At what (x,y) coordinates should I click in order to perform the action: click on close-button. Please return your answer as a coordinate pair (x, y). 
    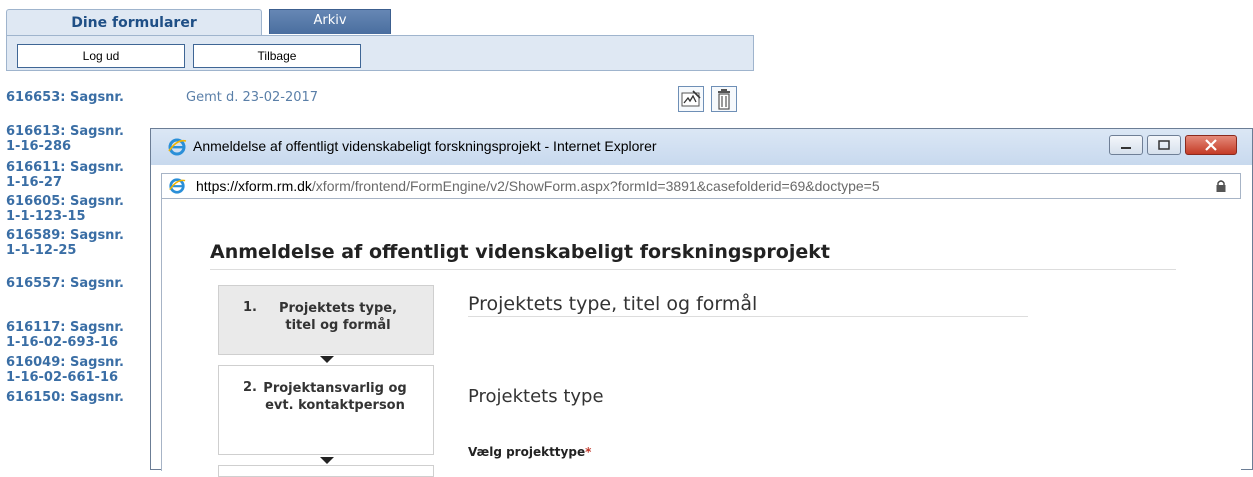
    Looking at the image, I should click on (1211, 145).